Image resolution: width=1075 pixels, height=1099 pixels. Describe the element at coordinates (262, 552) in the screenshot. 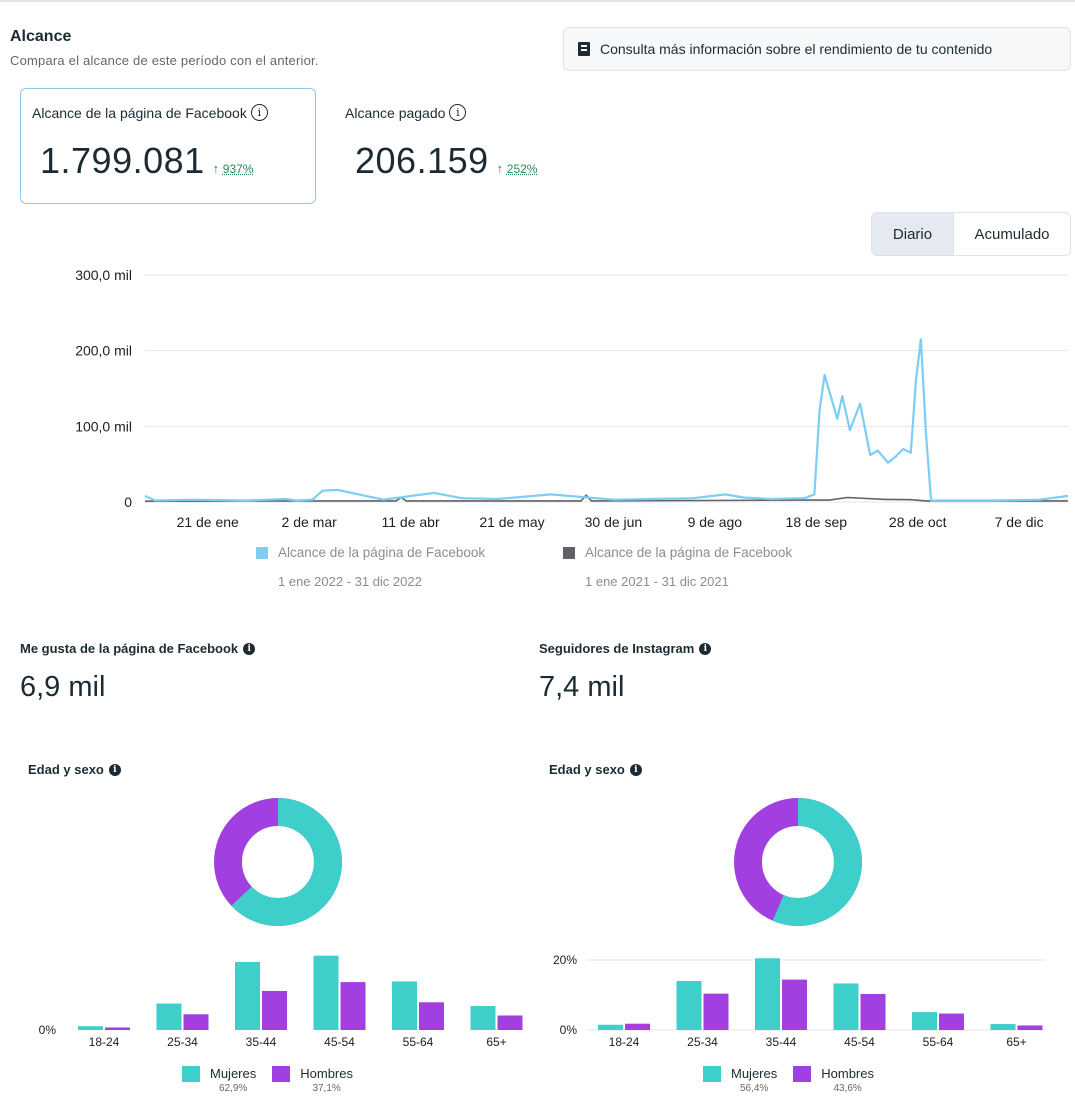

I see `legend-swatch-current` at that location.